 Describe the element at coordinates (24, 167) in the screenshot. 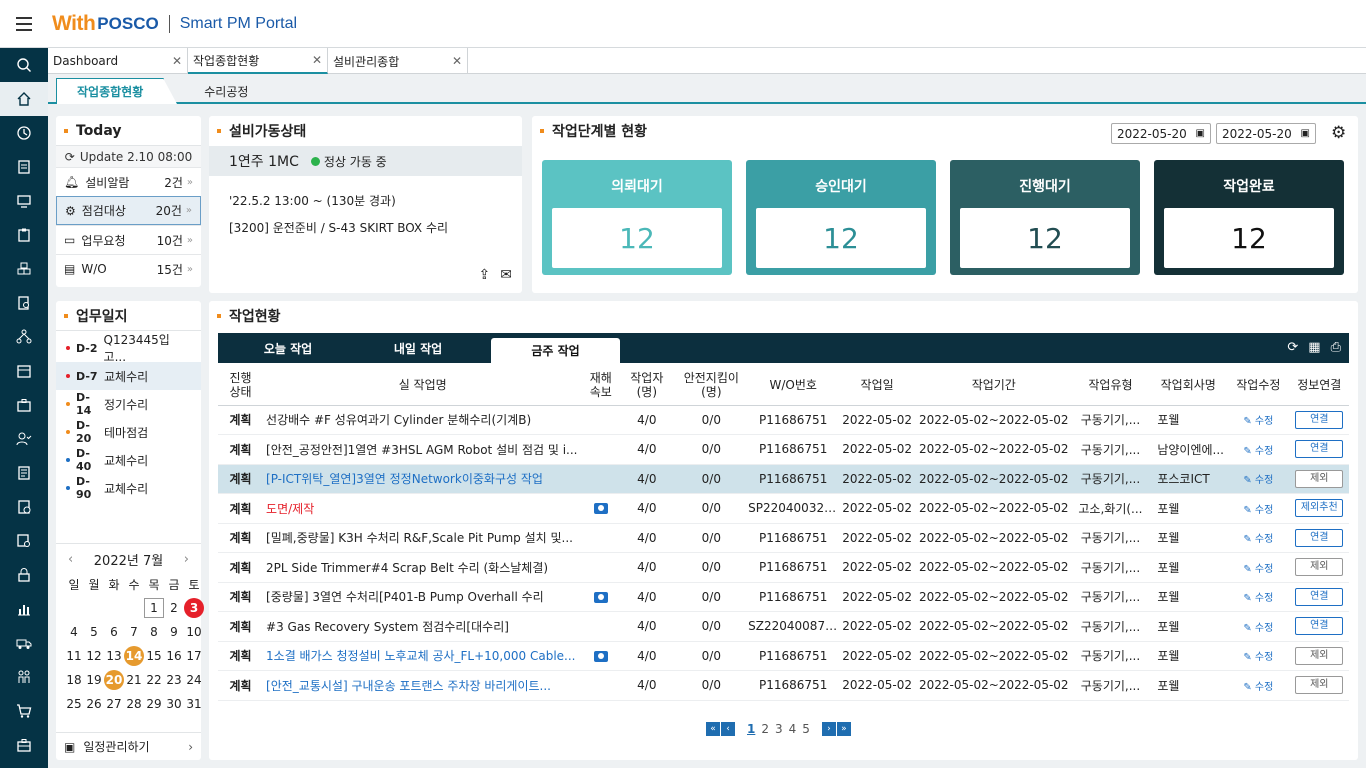

I see `document-icon` at that location.